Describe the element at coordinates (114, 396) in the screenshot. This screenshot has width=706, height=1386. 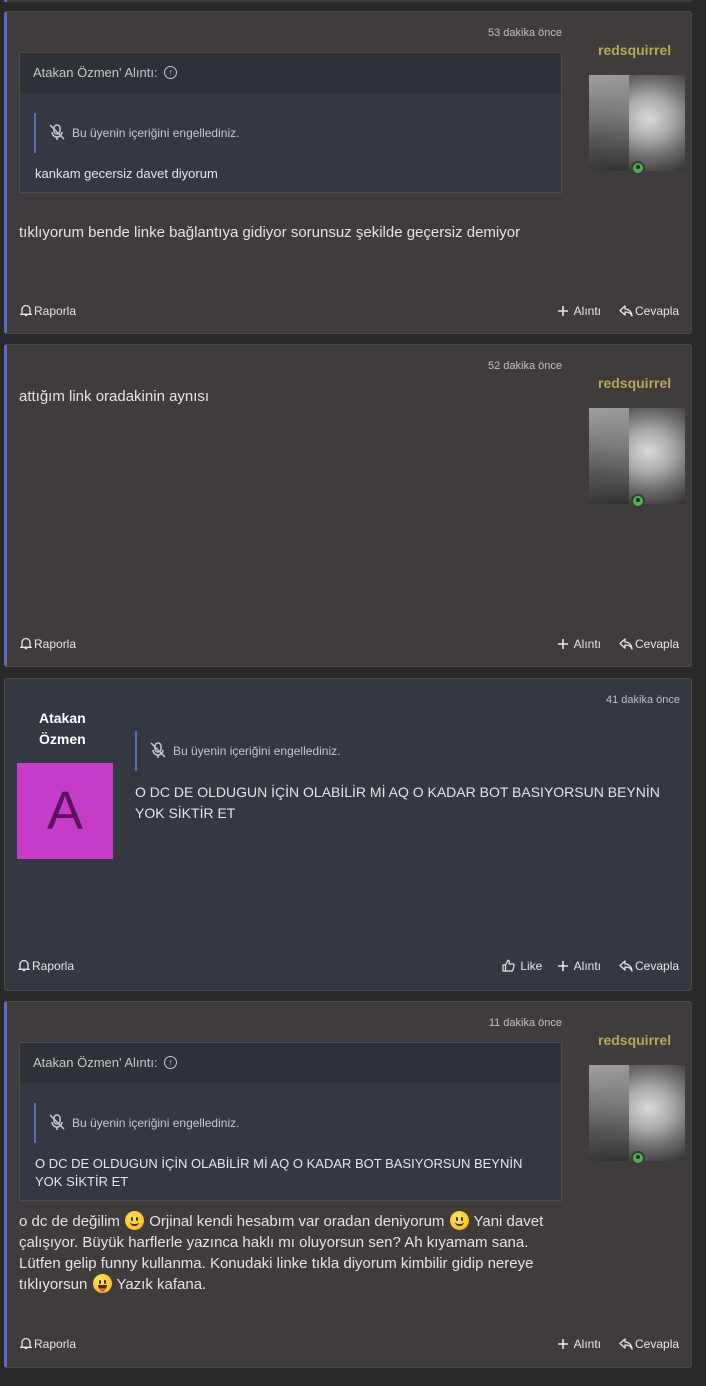
I see `post-body: attığım link oradakinin aynısı` at that location.